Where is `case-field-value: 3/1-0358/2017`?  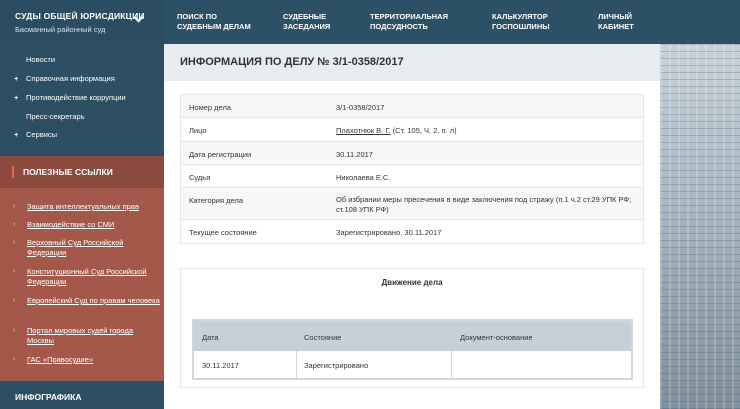 case-field-value: 3/1-0358/2017 is located at coordinates (360, 107).